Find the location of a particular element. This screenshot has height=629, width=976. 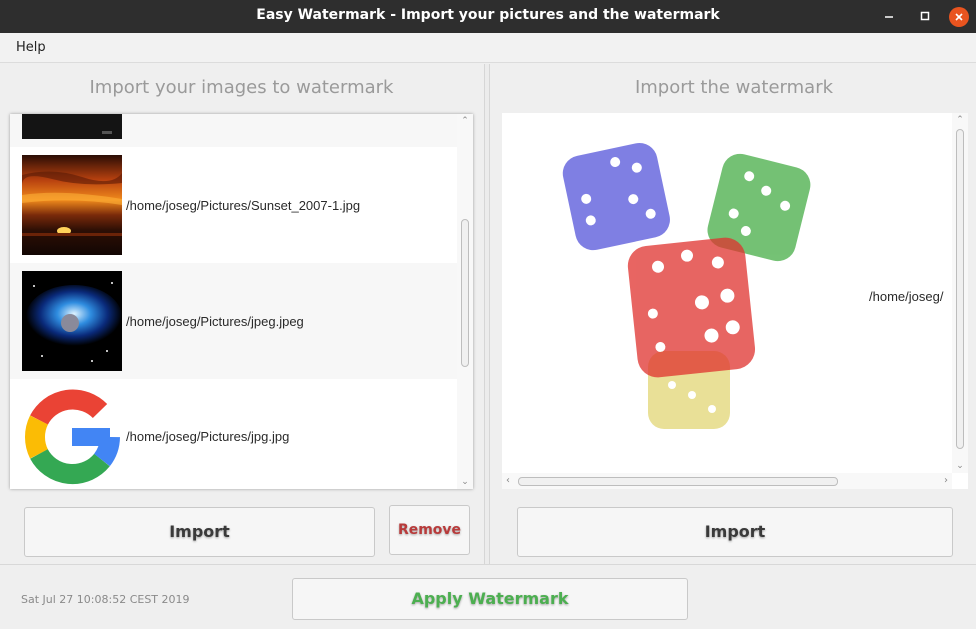

remove-image-button: Remove is located at coordinates (429, 530).